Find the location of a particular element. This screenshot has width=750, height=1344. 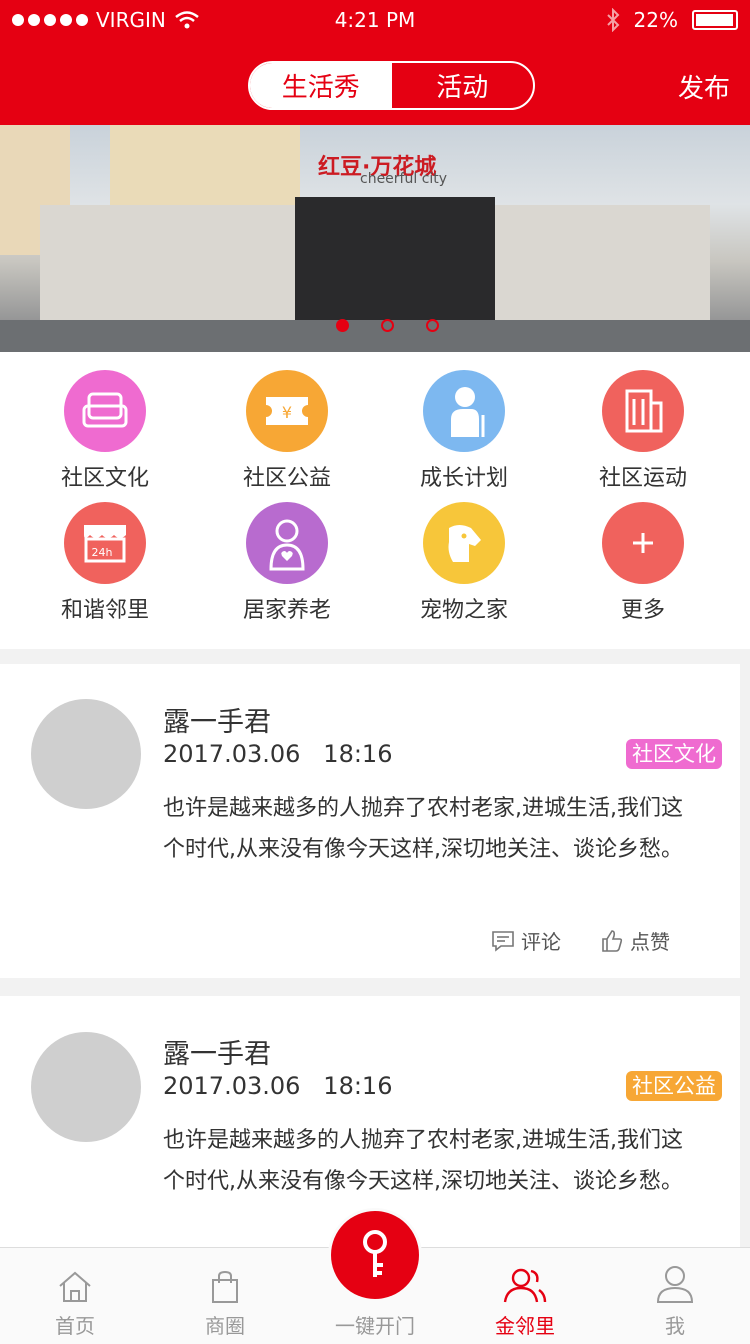

category-label: 成长计划 is located at coordinates (463, 478).